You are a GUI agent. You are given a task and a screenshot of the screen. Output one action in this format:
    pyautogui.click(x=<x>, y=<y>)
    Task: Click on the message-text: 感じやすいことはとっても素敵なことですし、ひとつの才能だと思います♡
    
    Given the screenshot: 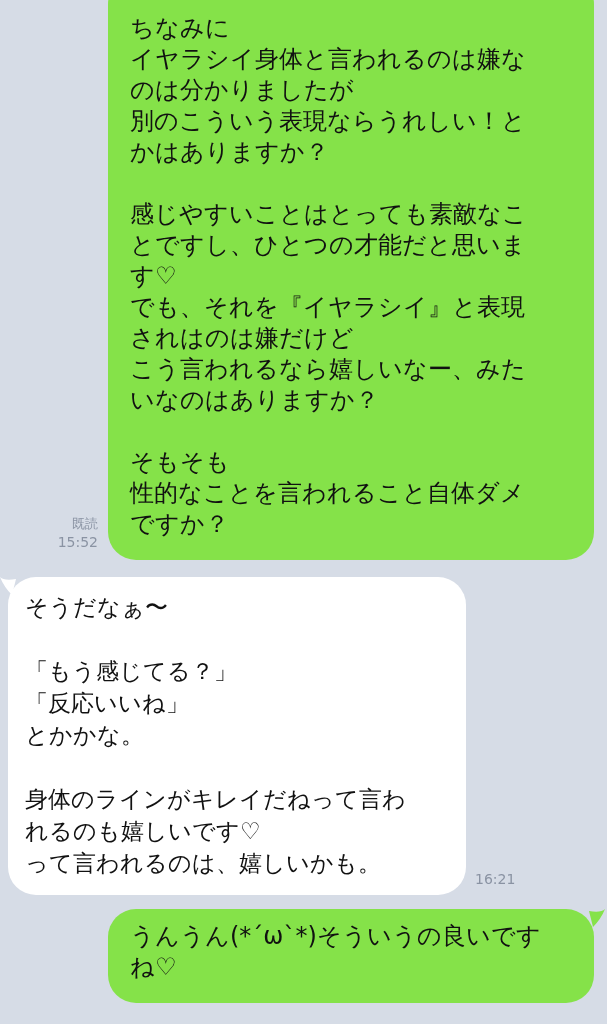 What is the action you would take?
    pyautogui.click(x=329, y=245)
    